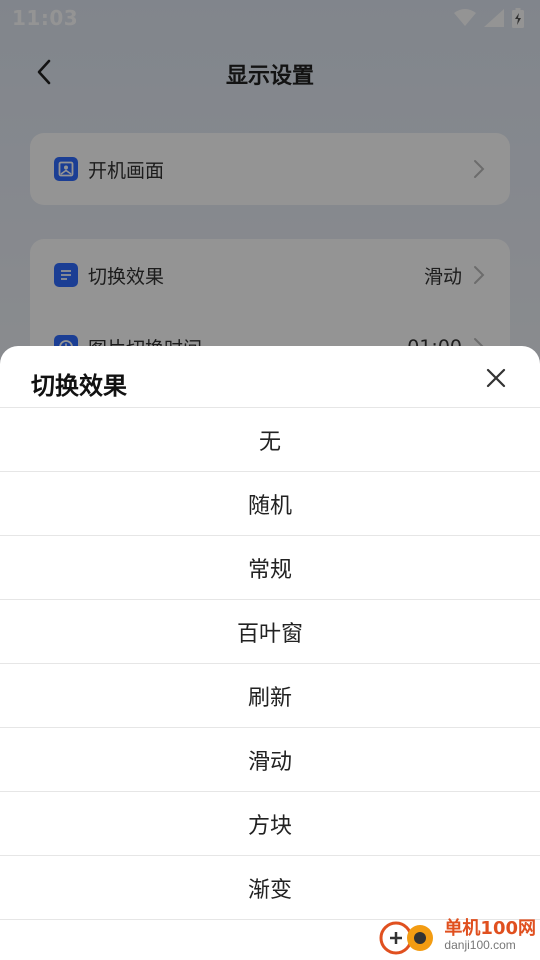  I want to click on option-slide: 滑动, so click(270, 760).